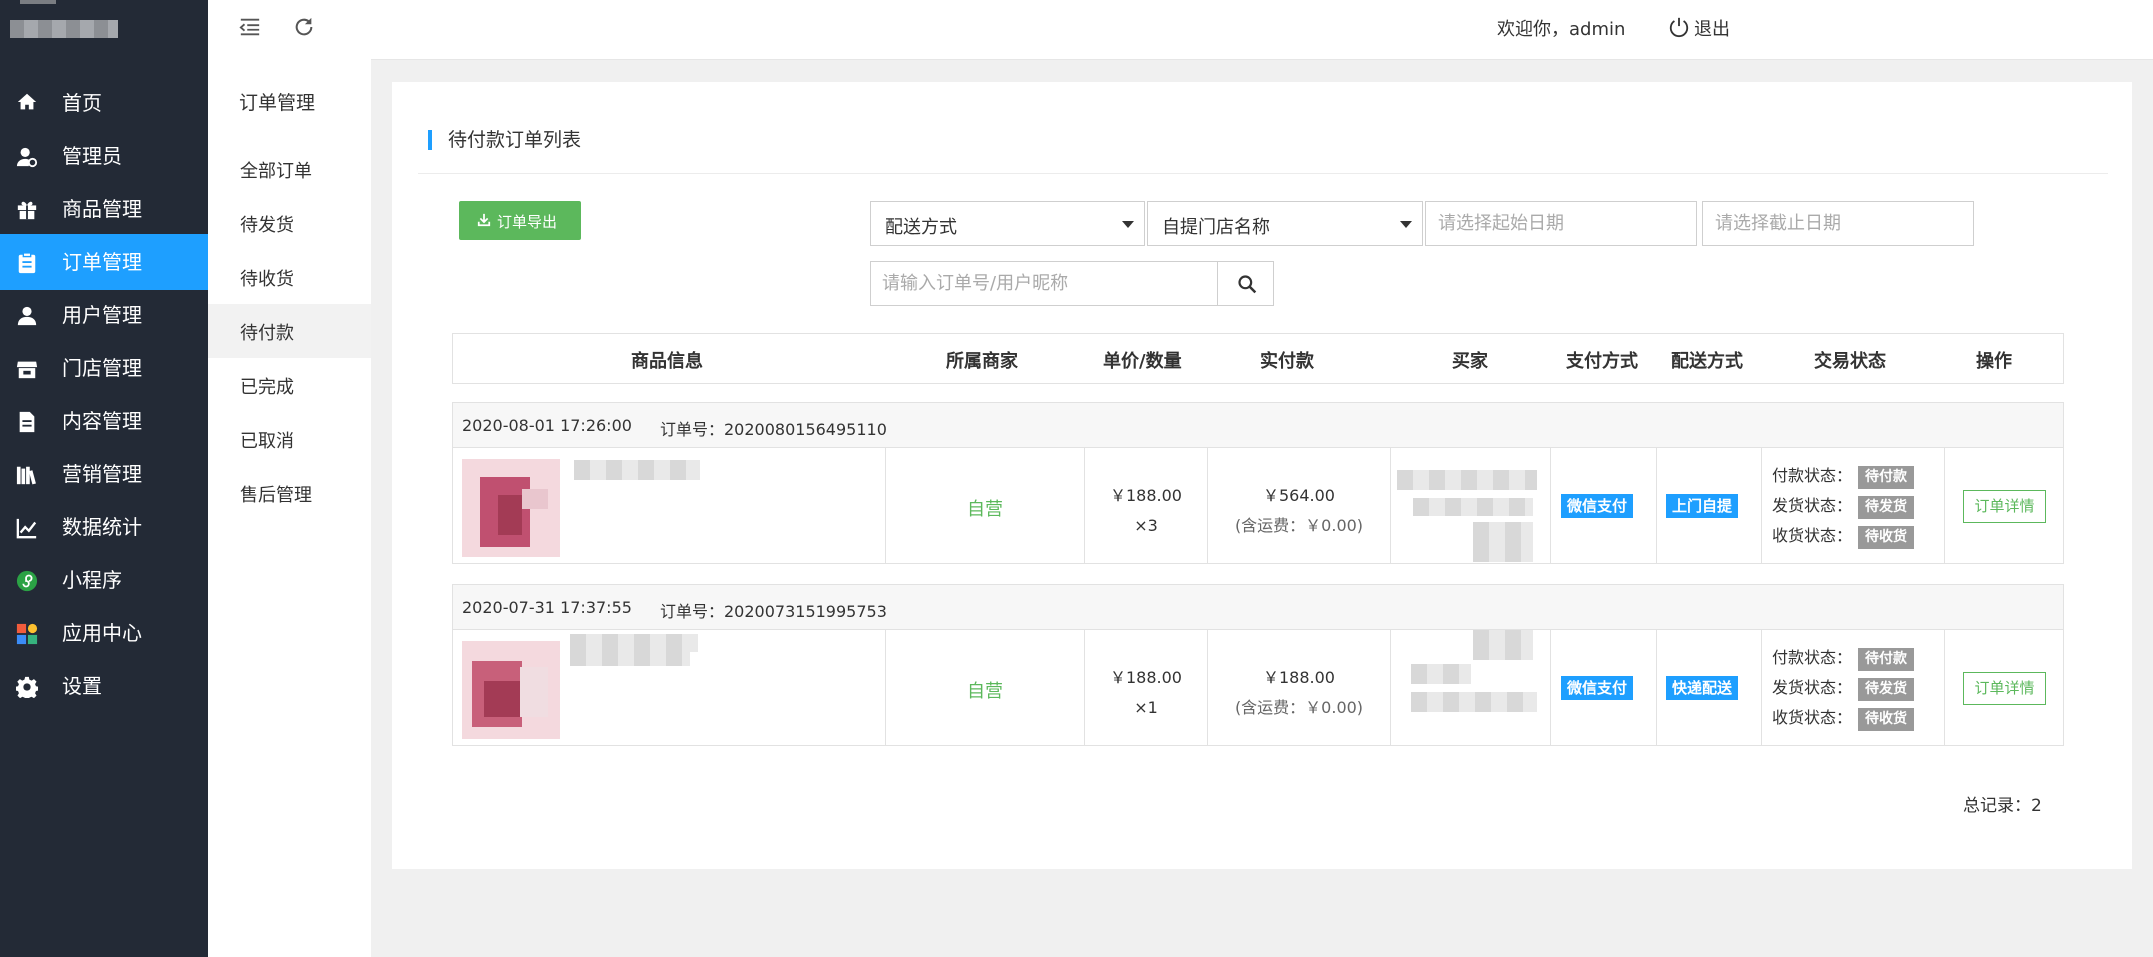 Image resolution: width=2153 pixels, height=957 pixels. Describe the element at coordinates (1245, 283) in the screenshot. I see `search-button` at that location.